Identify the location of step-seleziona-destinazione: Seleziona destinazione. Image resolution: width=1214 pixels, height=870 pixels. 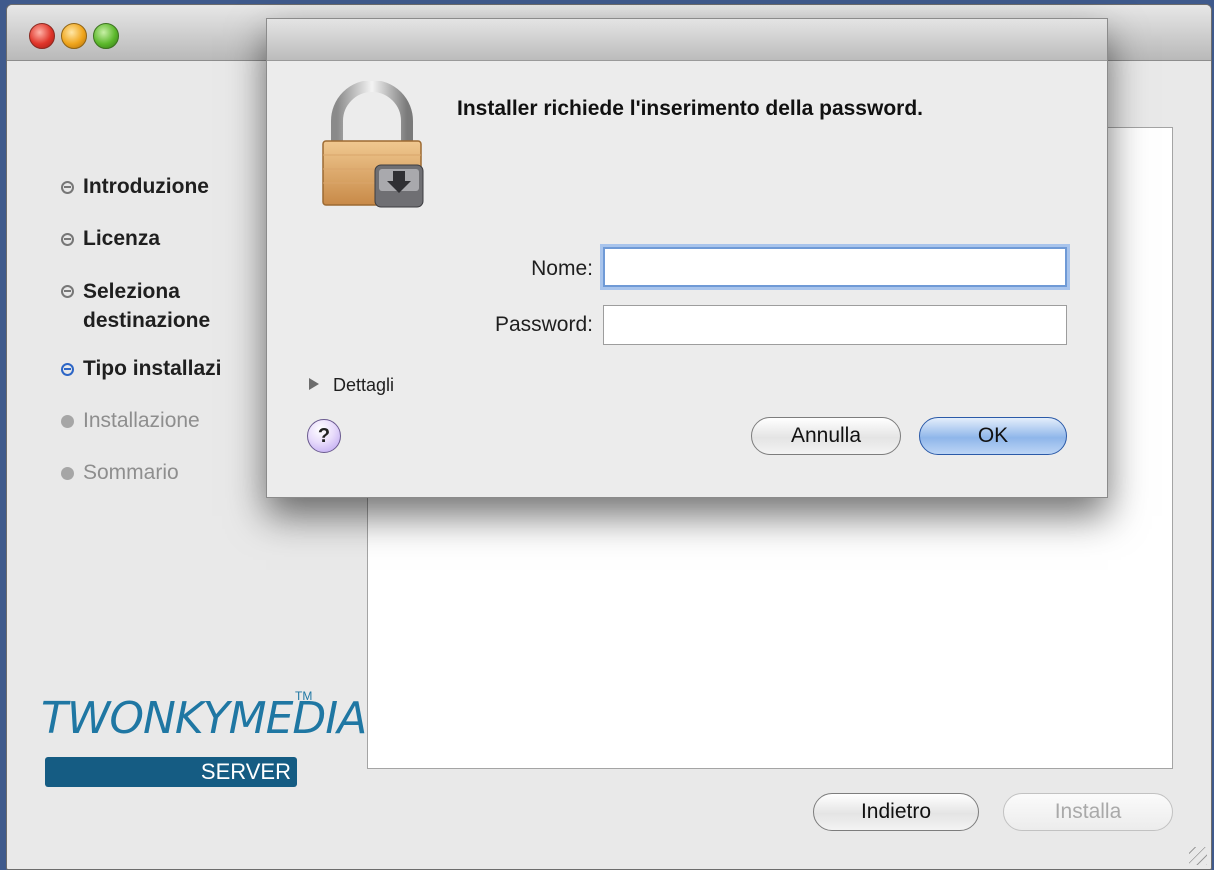
(160, 306).